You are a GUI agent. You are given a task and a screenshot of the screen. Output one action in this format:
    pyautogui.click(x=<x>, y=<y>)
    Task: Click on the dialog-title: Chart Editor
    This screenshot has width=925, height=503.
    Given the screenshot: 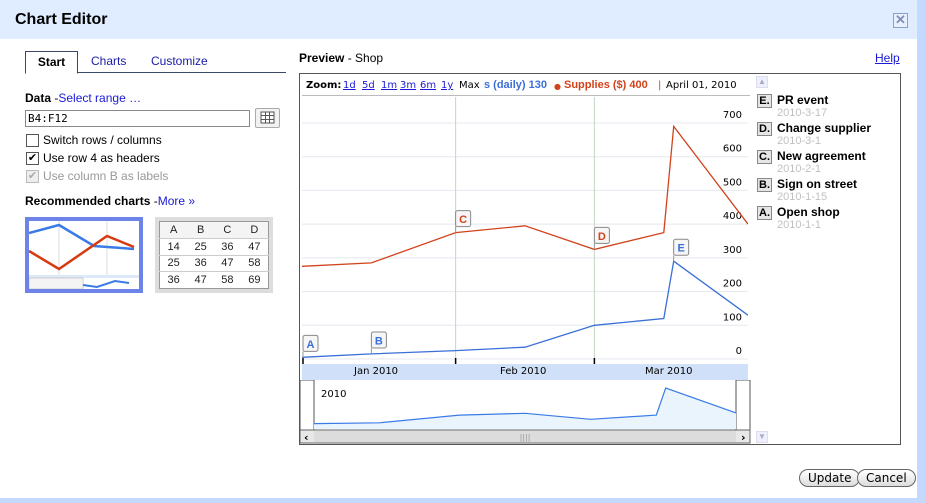 What is the action you would take?
    pyautogui.click(x=61, y=19)
    